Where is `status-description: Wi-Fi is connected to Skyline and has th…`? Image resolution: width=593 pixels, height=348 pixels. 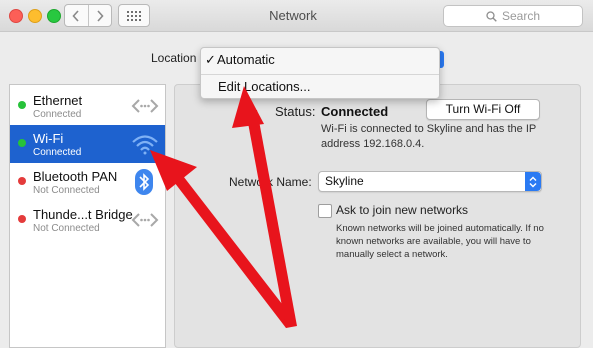 status-description: Wi-Fi is connected to Skyline and has th… is located at coordinates (429, 136).